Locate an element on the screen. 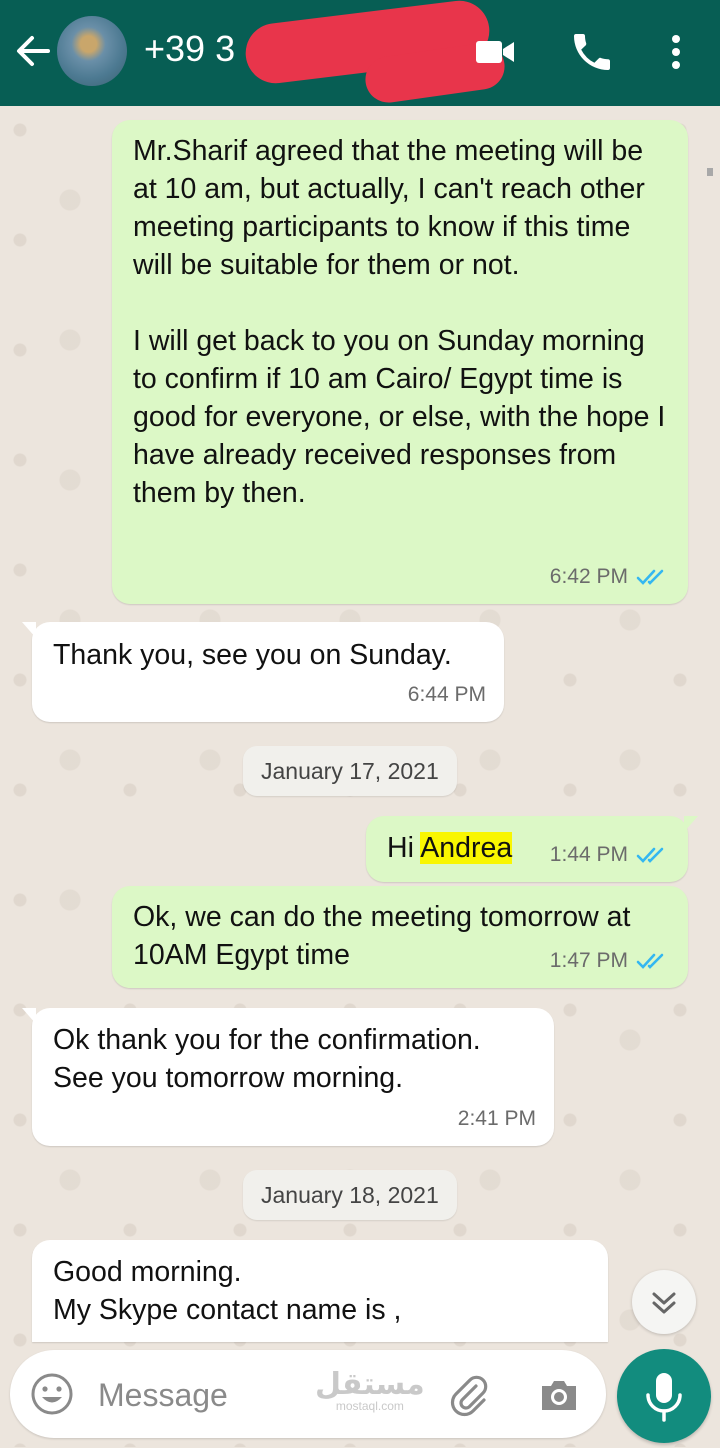  more-options-button is located at coordinates (676, 52).